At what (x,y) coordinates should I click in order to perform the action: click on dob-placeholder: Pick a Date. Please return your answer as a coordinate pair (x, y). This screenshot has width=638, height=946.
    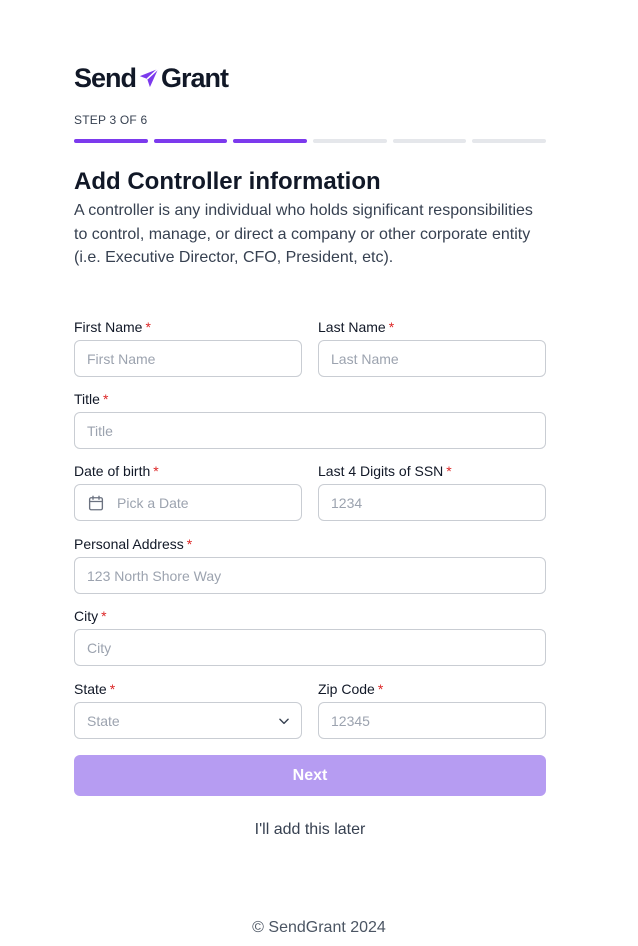
    Looking at the image, I should click on (153, 502).